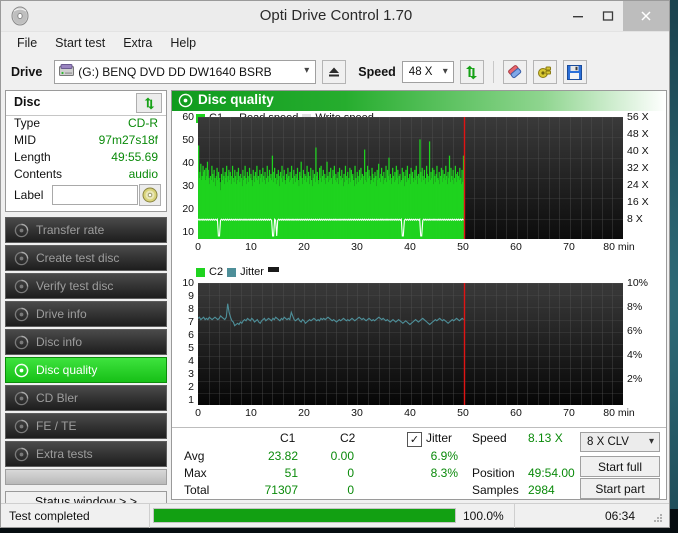  What do you see at coordinates (86, 342) in the screenshot?
I see `sidebar-item-disc-info: Disc info` at bounding box center [86, 342].